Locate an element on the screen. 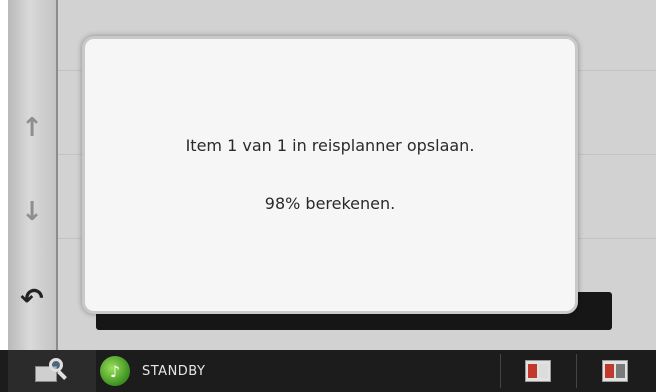  dialog-message: Item 1 van 1 in reisplanner opslaan. is located at coordinates (330, 145).